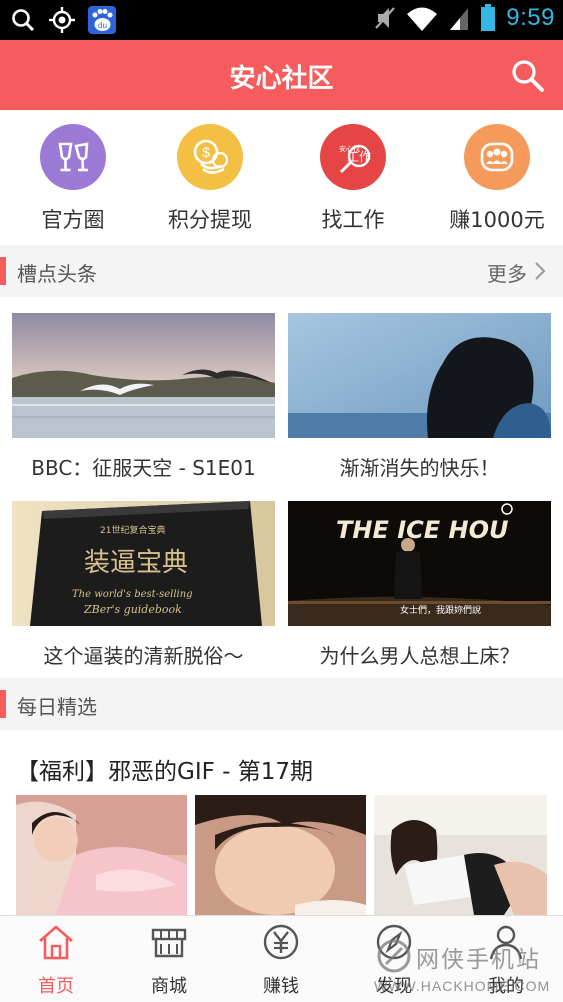 Image resolution: width=563 pixels, height=1002 pixels. Describe the element at coordinates (540, 271) in the screenshot. I see `chevron-right-icon` at that location.